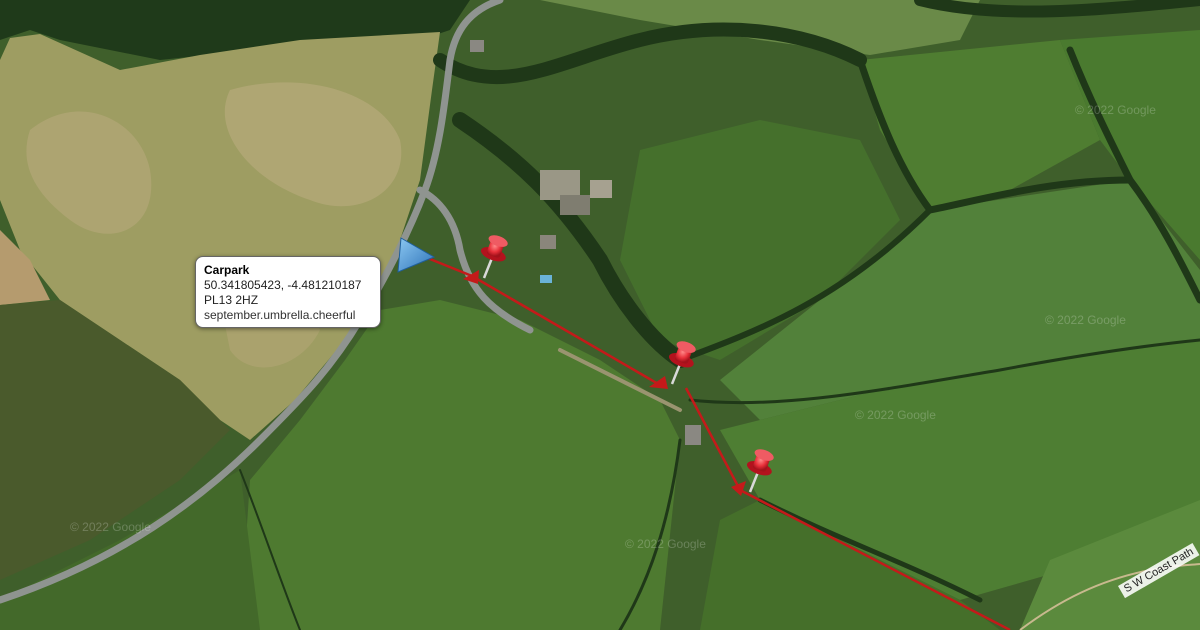 This screenshot has height=630, width=1200. Describe the element at coordinates (280, 315) in the screenshot. I see `popup-what3words: september.umbrella.cheerful` at that location.